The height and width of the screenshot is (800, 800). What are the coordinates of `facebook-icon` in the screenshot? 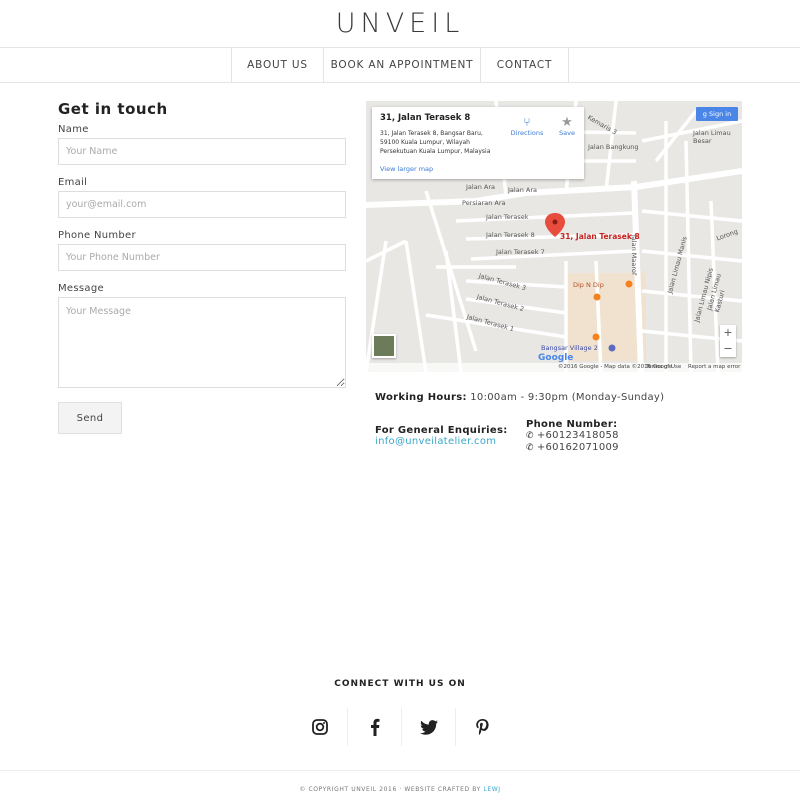 It's located at (374, 727).